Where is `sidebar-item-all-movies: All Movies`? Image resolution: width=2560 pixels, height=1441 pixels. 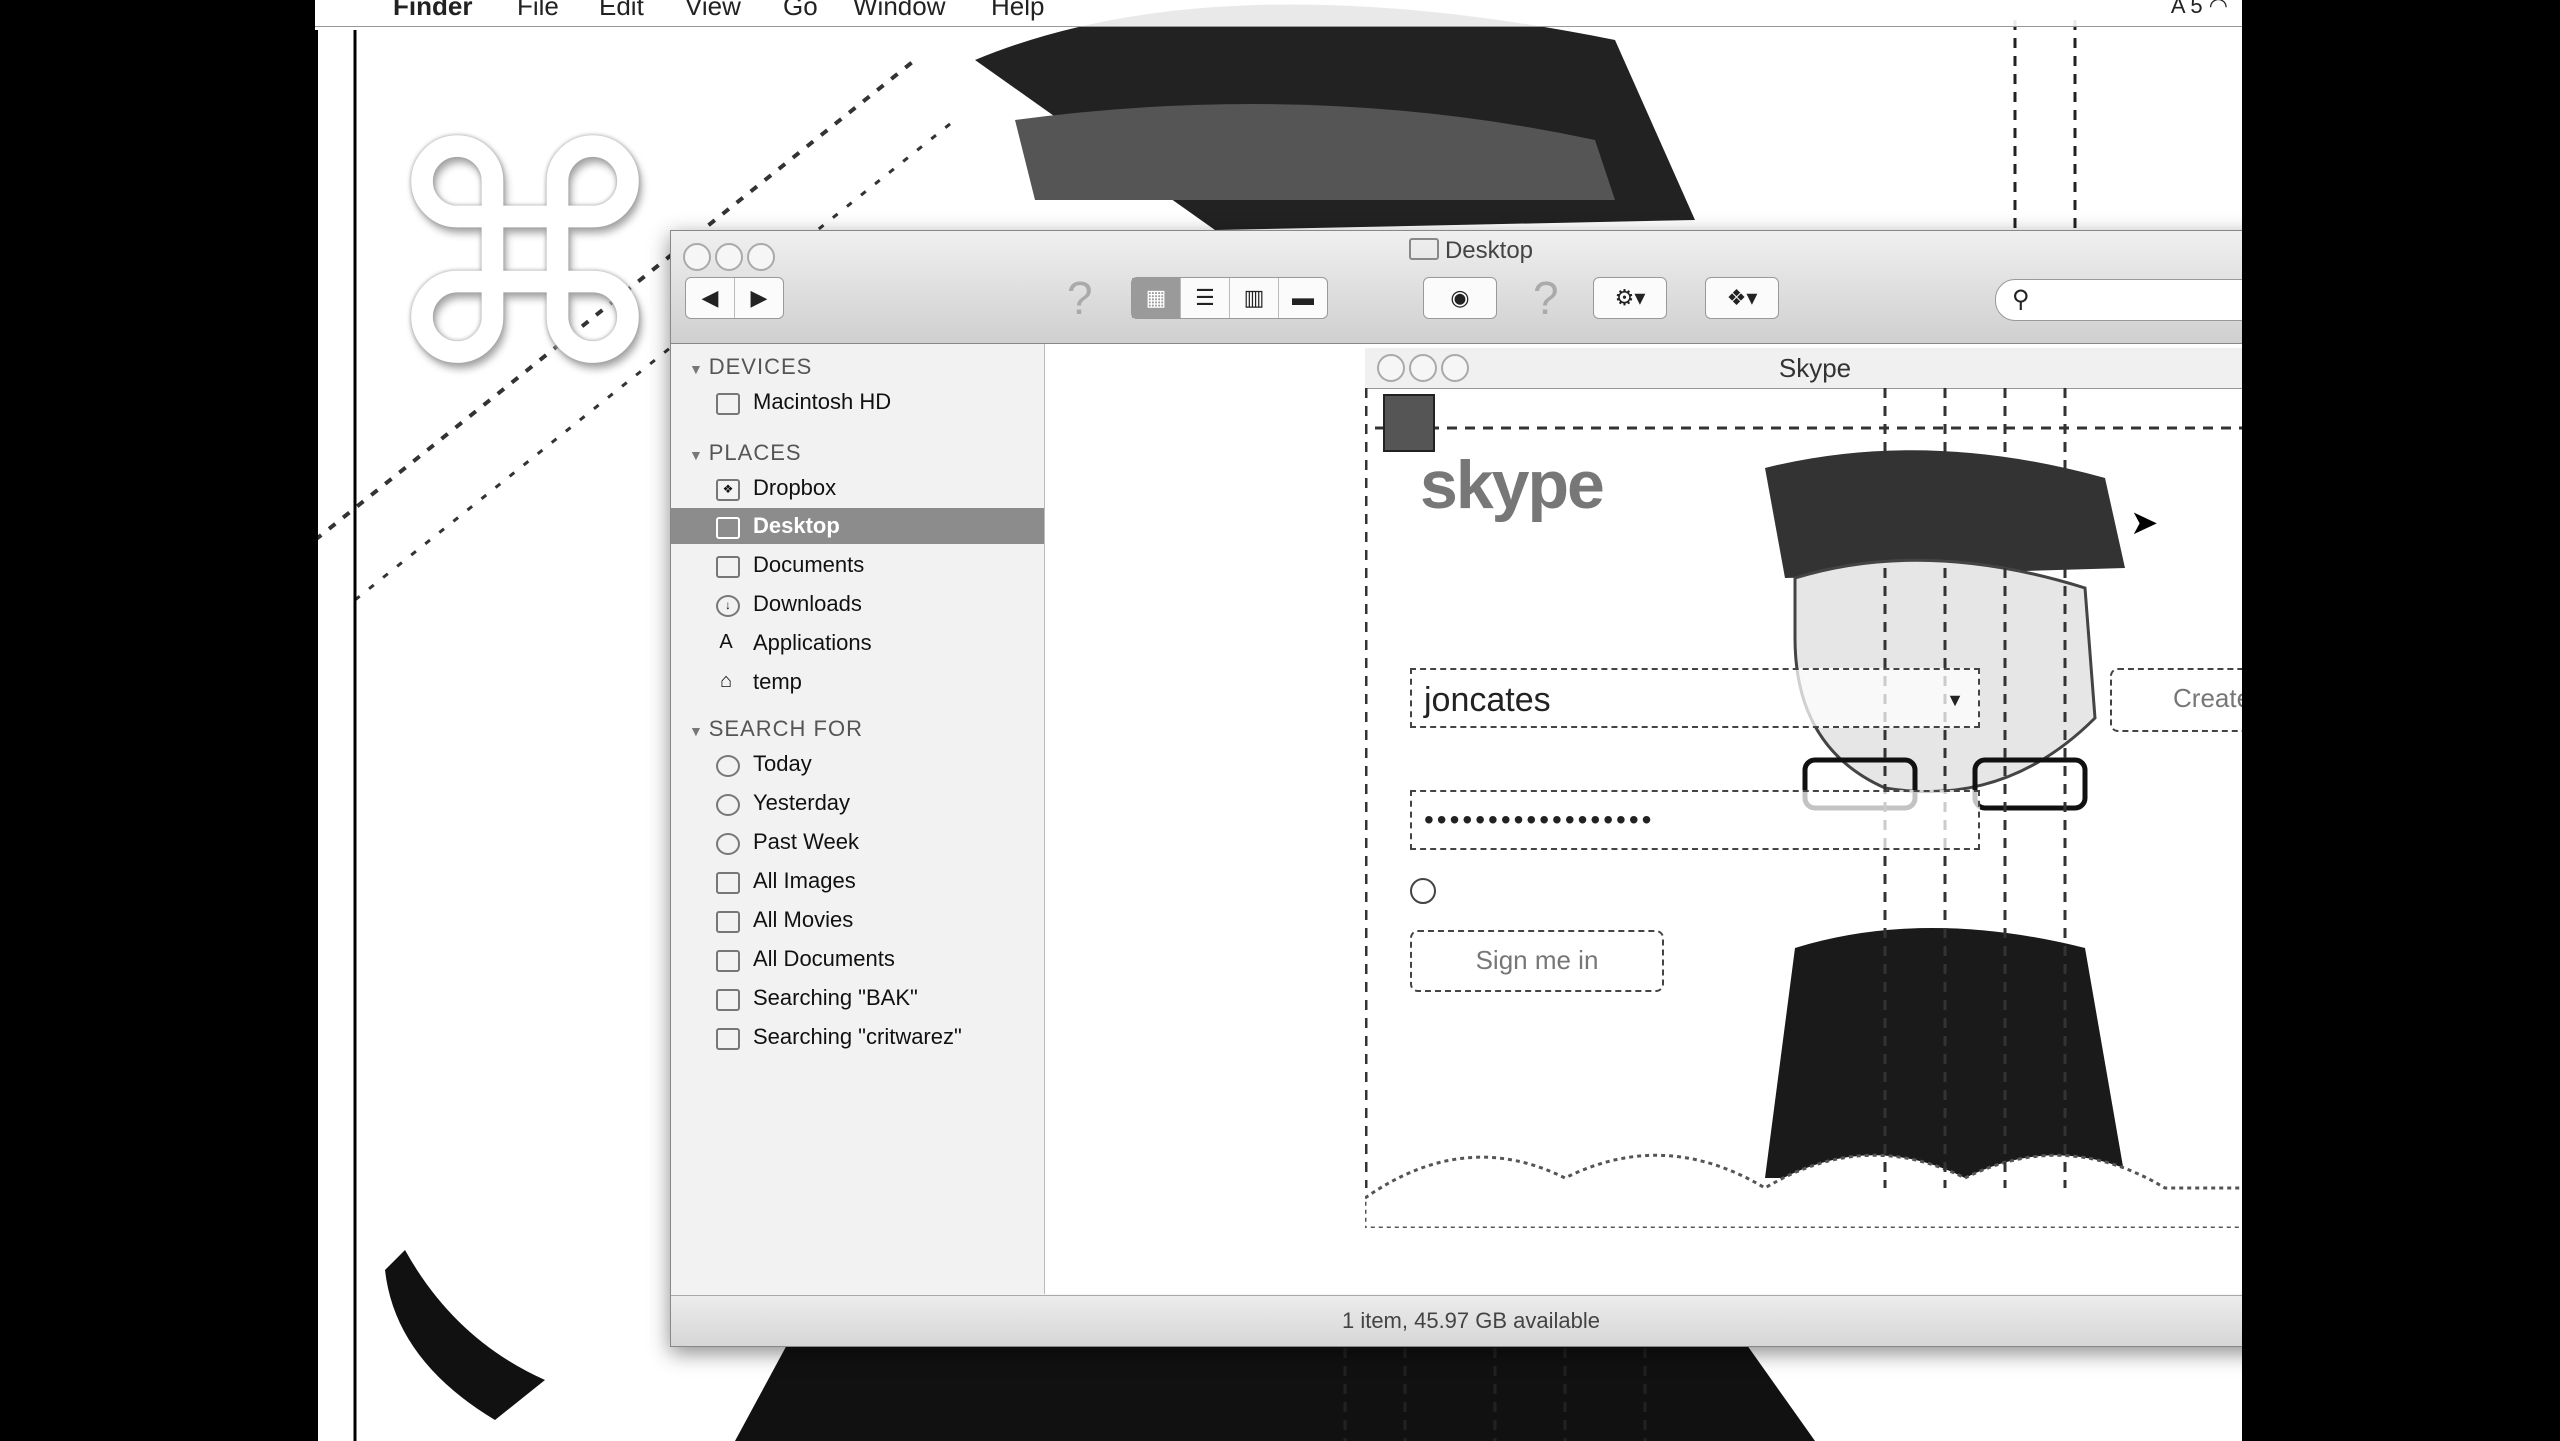 sidebar-item-all-movies: All Movies is located at coordinates (857, 920).